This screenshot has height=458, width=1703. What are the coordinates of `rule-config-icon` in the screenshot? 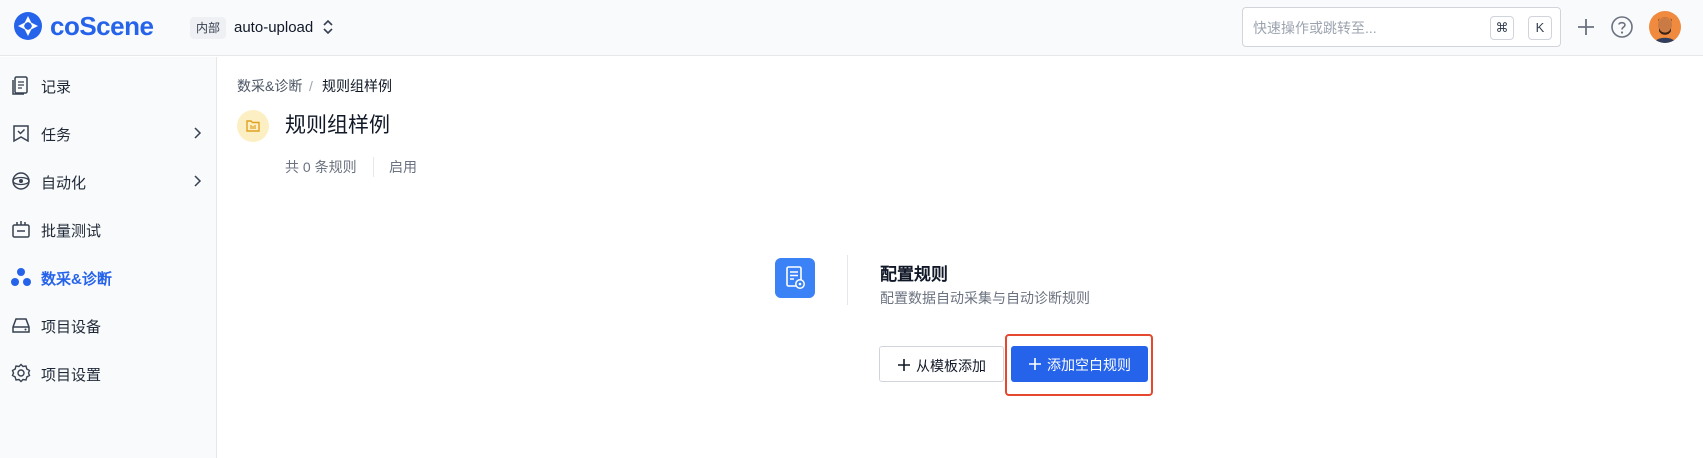 It's located at (795, 278).